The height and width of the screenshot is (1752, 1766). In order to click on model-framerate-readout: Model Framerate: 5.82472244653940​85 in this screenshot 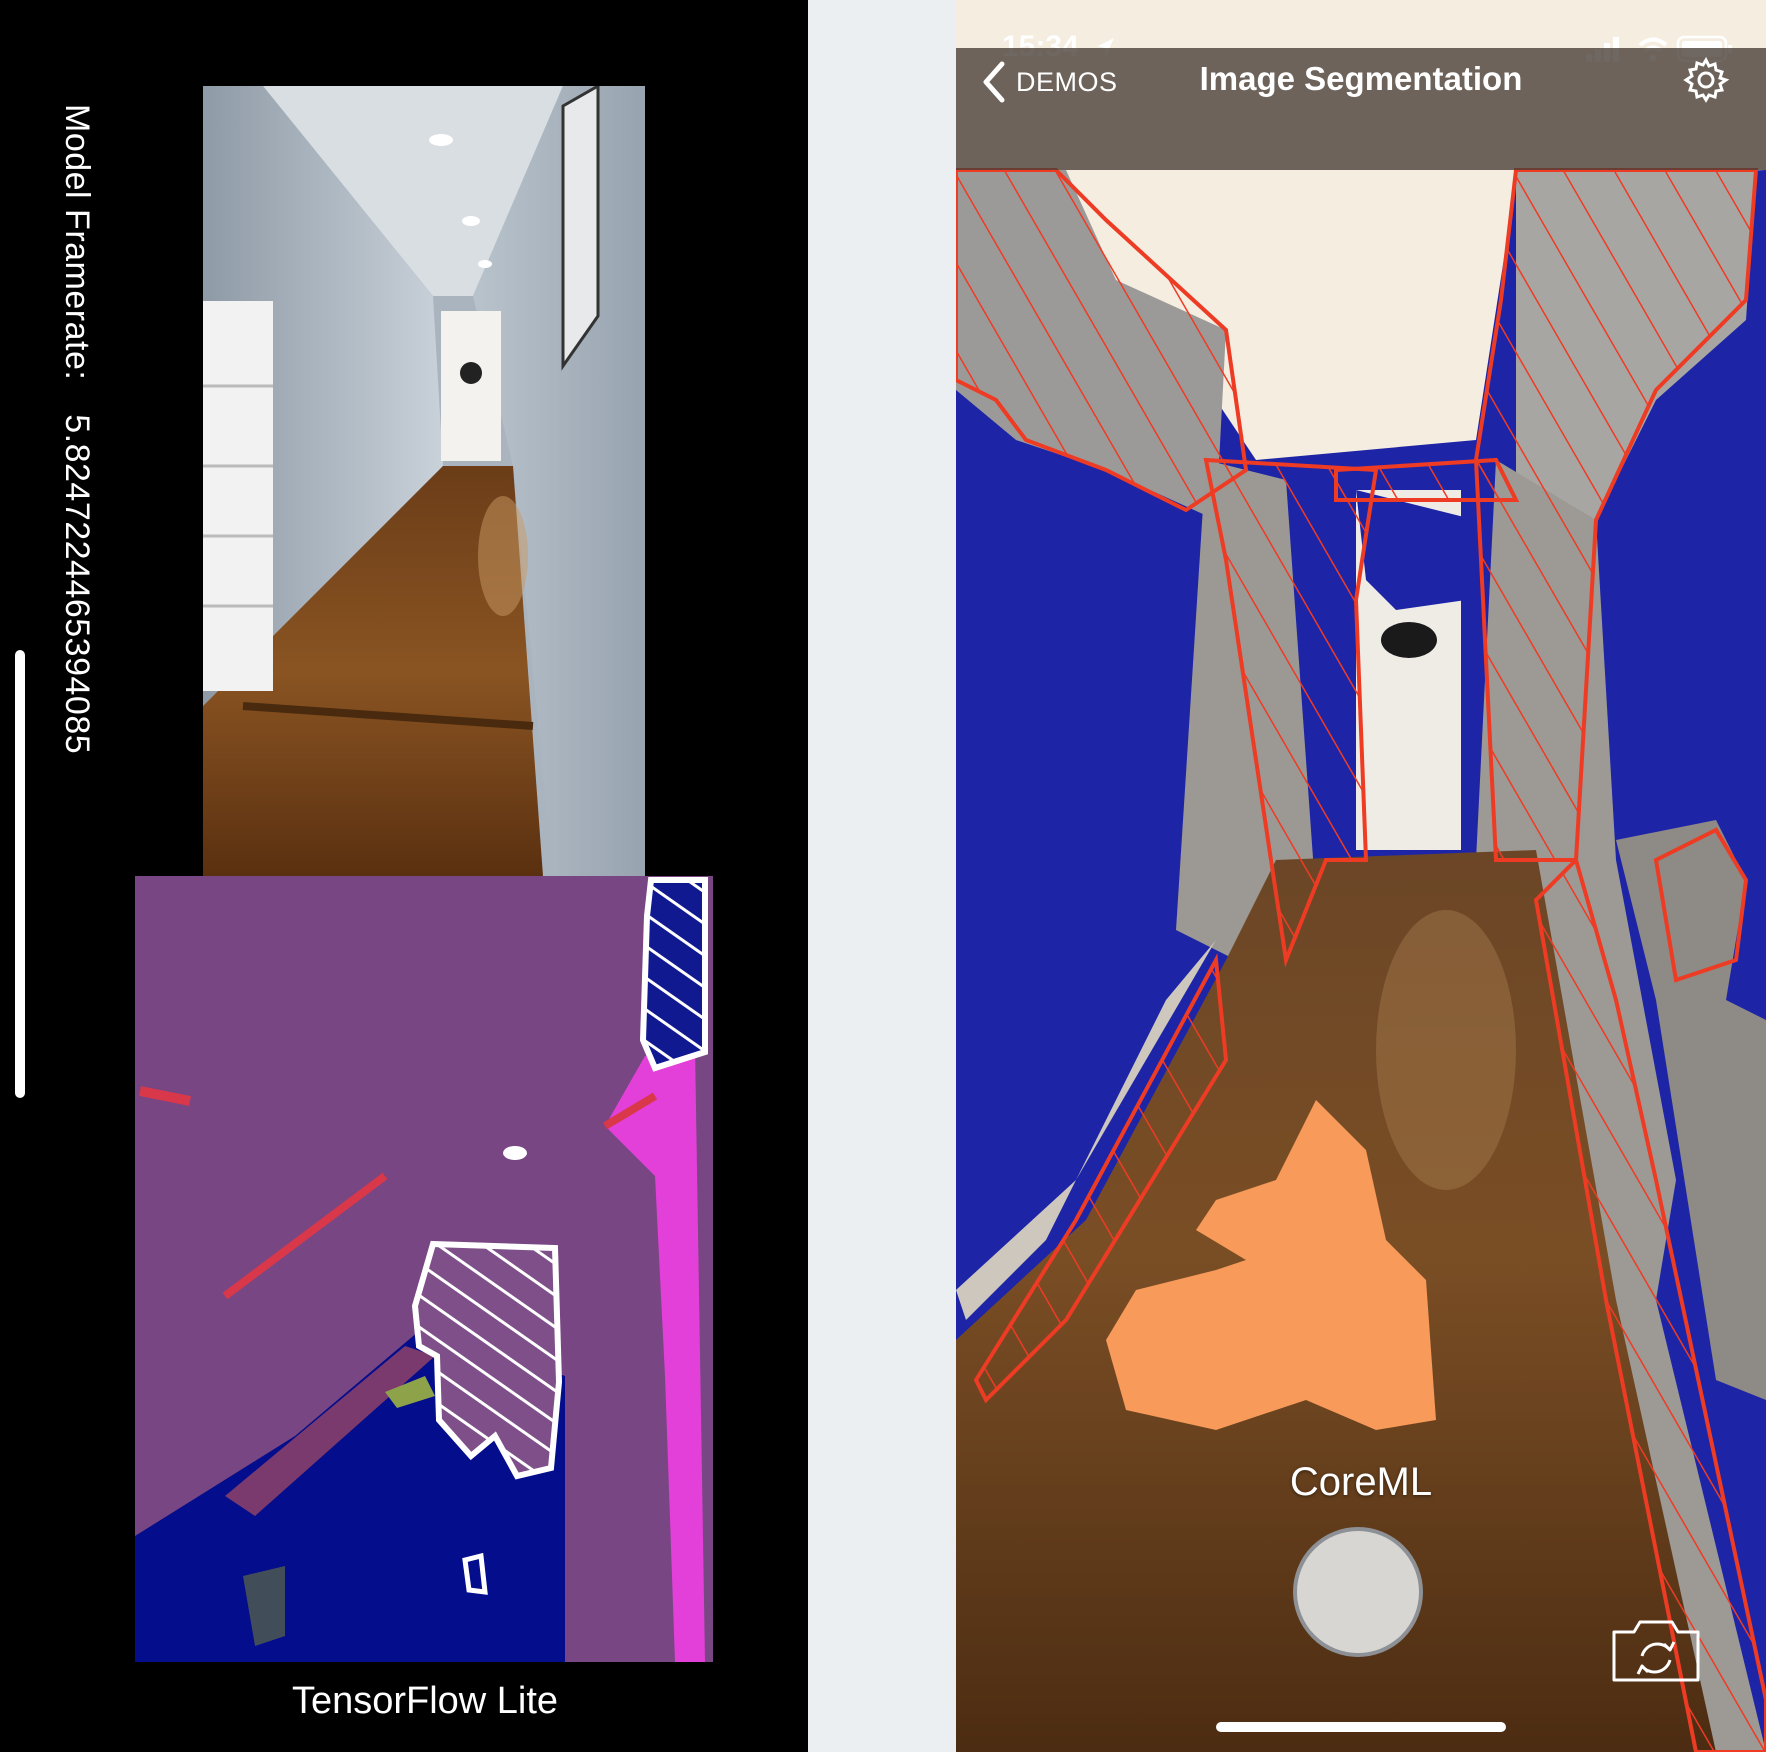, I will do `click(76, 429)`.